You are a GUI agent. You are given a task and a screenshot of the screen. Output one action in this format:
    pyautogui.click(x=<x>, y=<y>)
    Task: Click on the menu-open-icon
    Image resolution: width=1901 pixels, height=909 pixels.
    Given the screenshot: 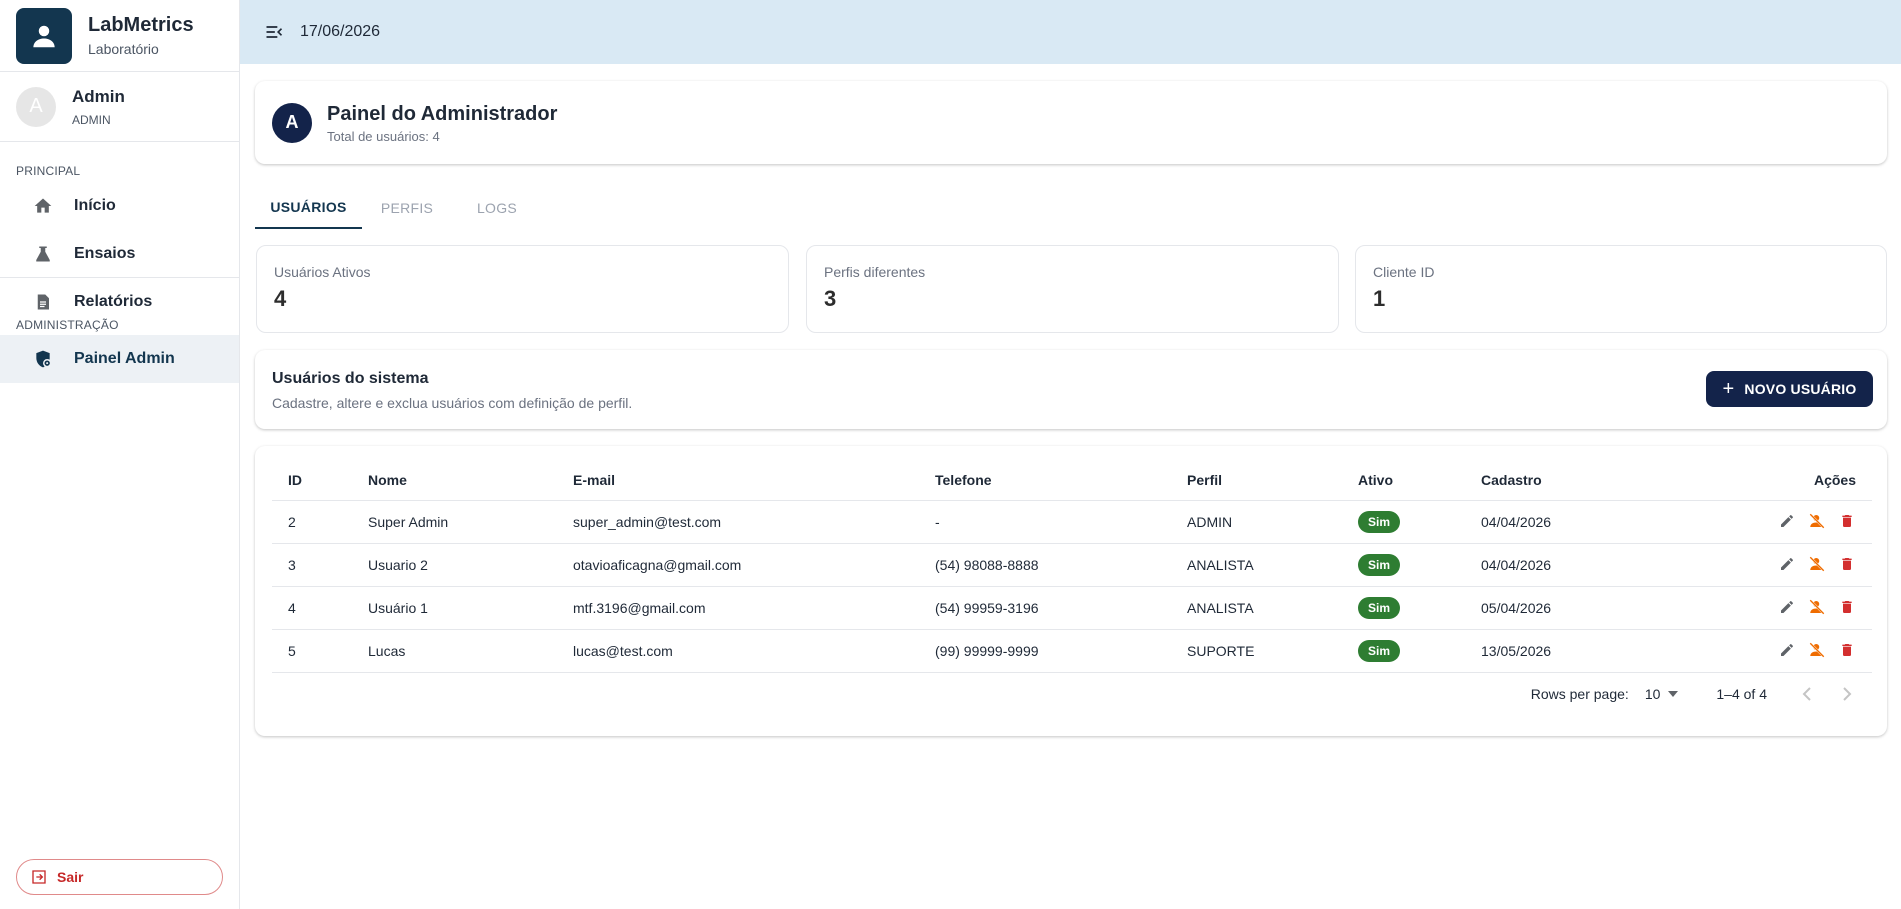 What is the action you would take?
    pyautogui.click(x=274, y=32)
    